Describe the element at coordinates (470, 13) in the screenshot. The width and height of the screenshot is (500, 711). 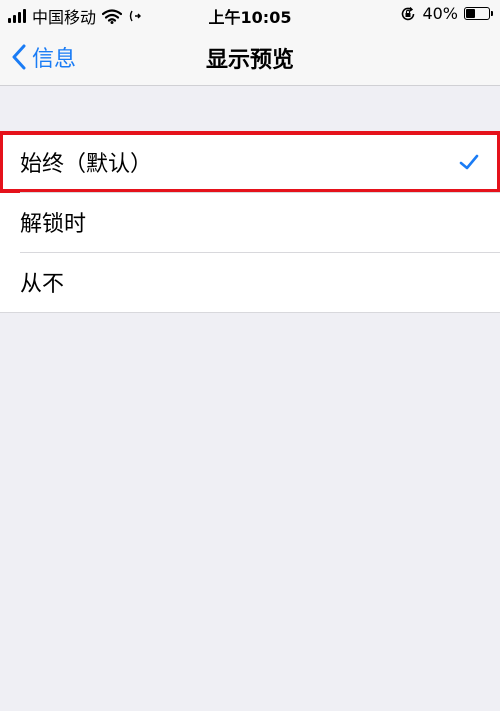
I see `battery-fill` at that location.